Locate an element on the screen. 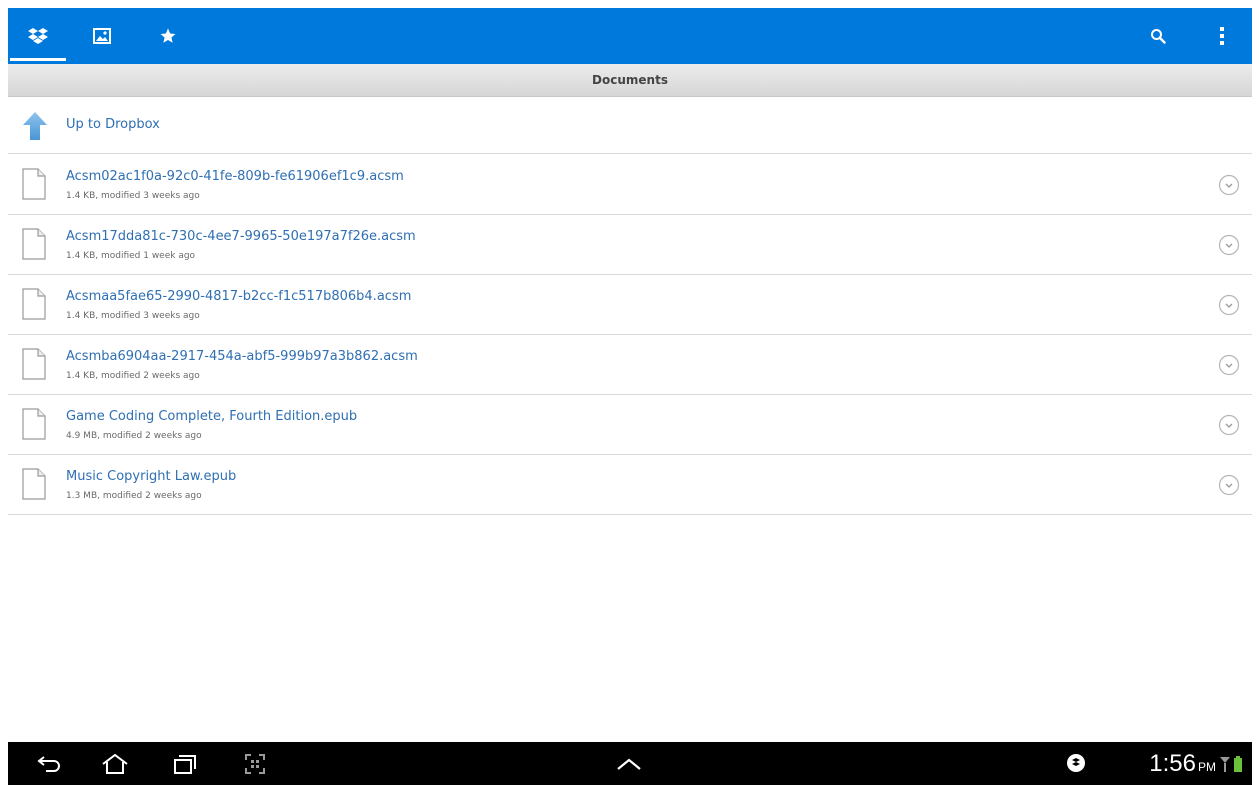  screenshot-button is located at coordinates (255, 763).